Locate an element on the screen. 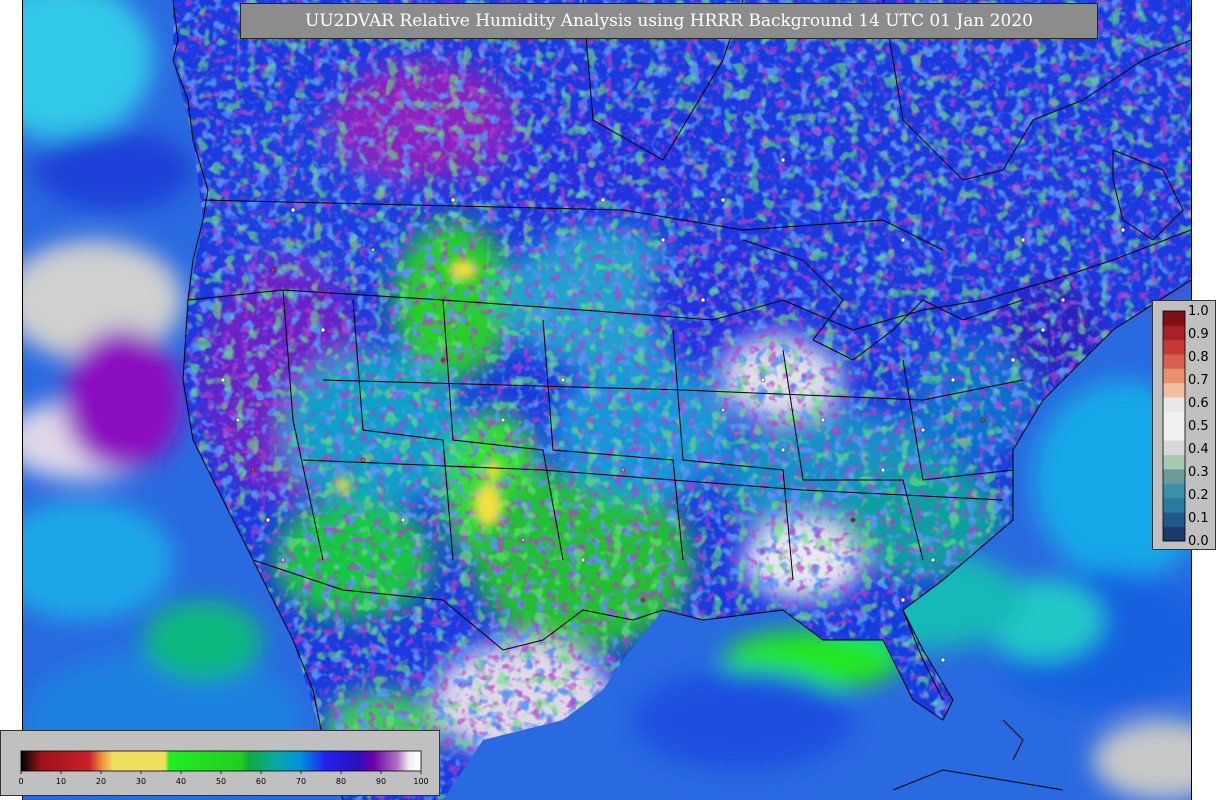 This screenshot has width=1216, height=800. rh-colorbar-canvas: 0 10 20 30 40 50 60 70 80 90 100 is located at coordinates (223, 768).